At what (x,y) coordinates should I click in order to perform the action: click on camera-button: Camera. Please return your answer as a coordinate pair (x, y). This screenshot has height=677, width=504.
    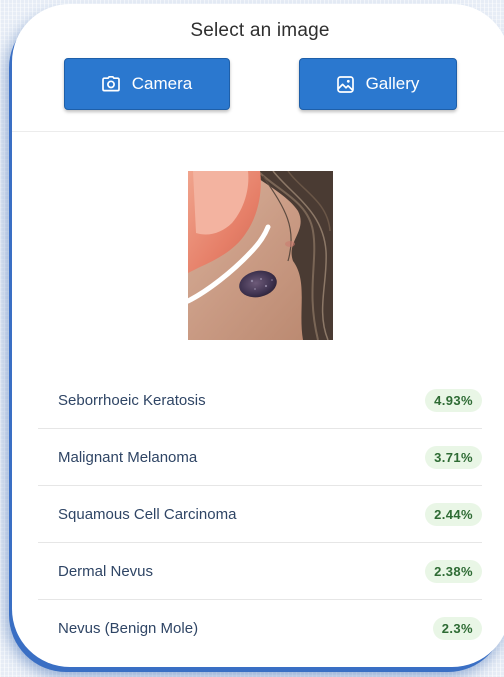
    Looking at the image, I should click on (147, 84).